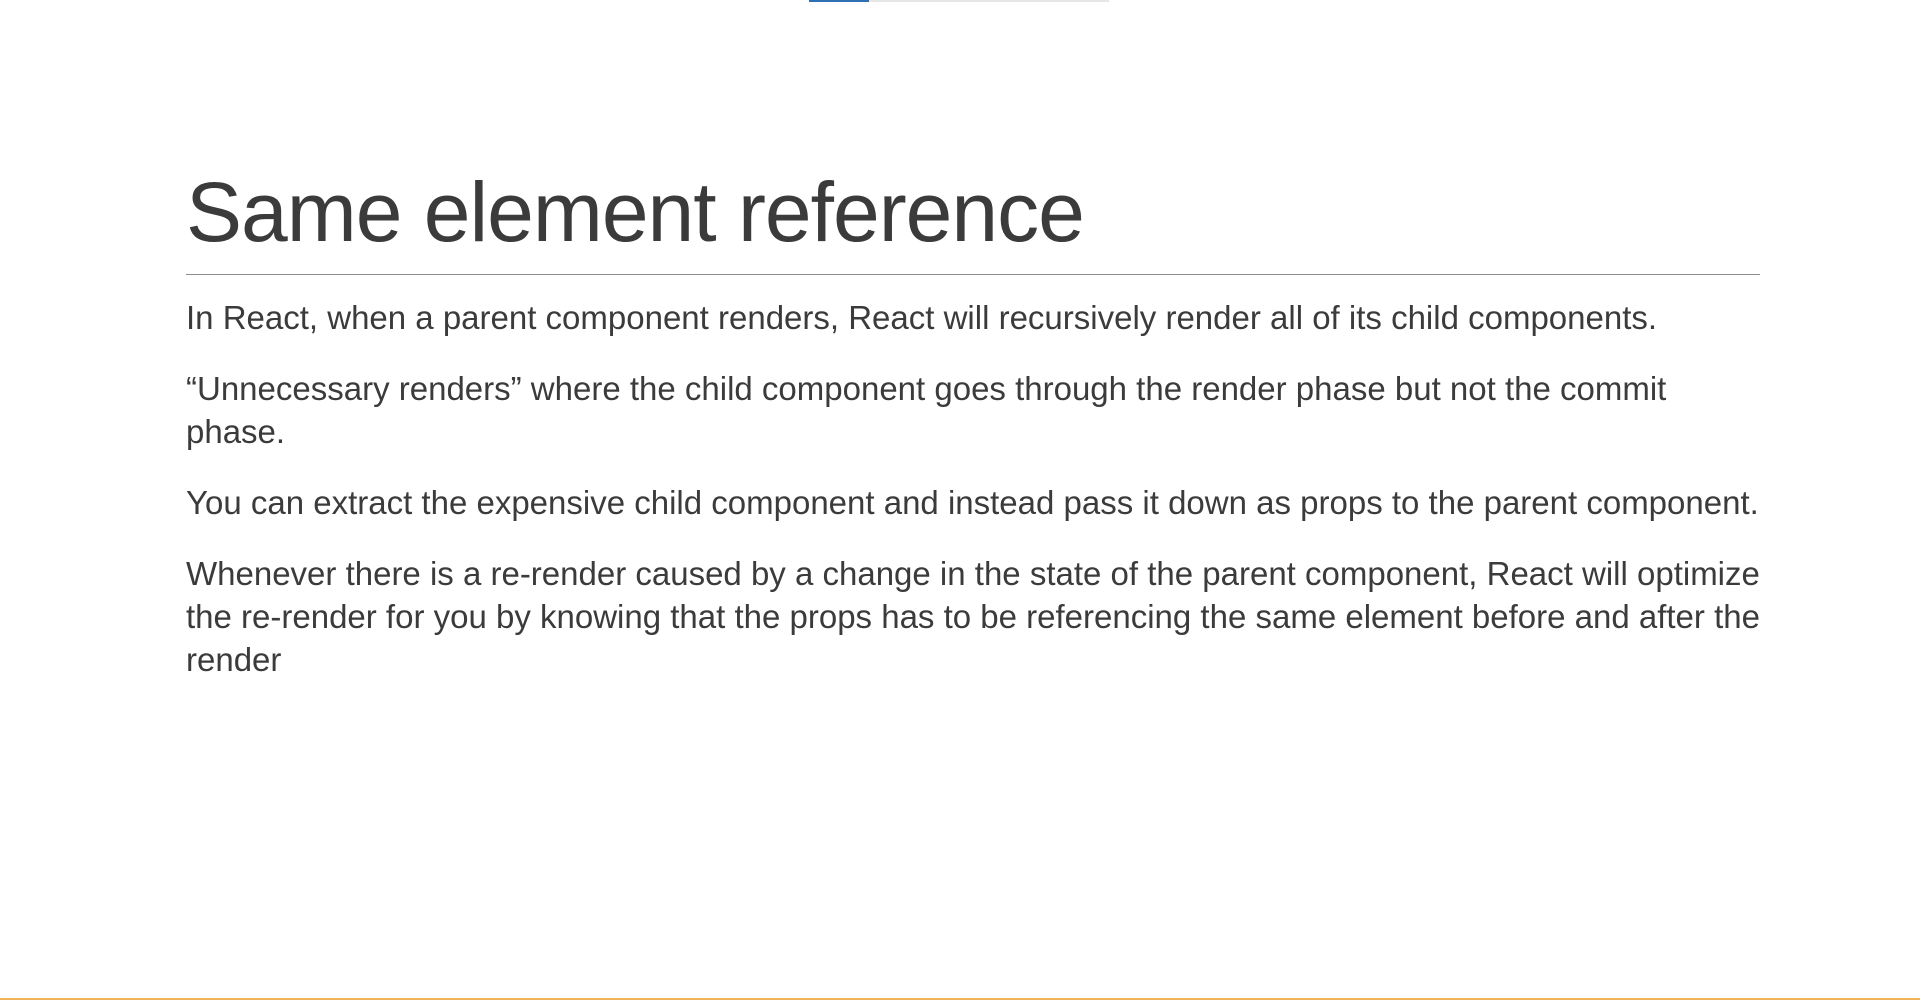  Describe the element at coordinates (839, 1) in the screenshot. I see `slide-progress-fill` at that location.